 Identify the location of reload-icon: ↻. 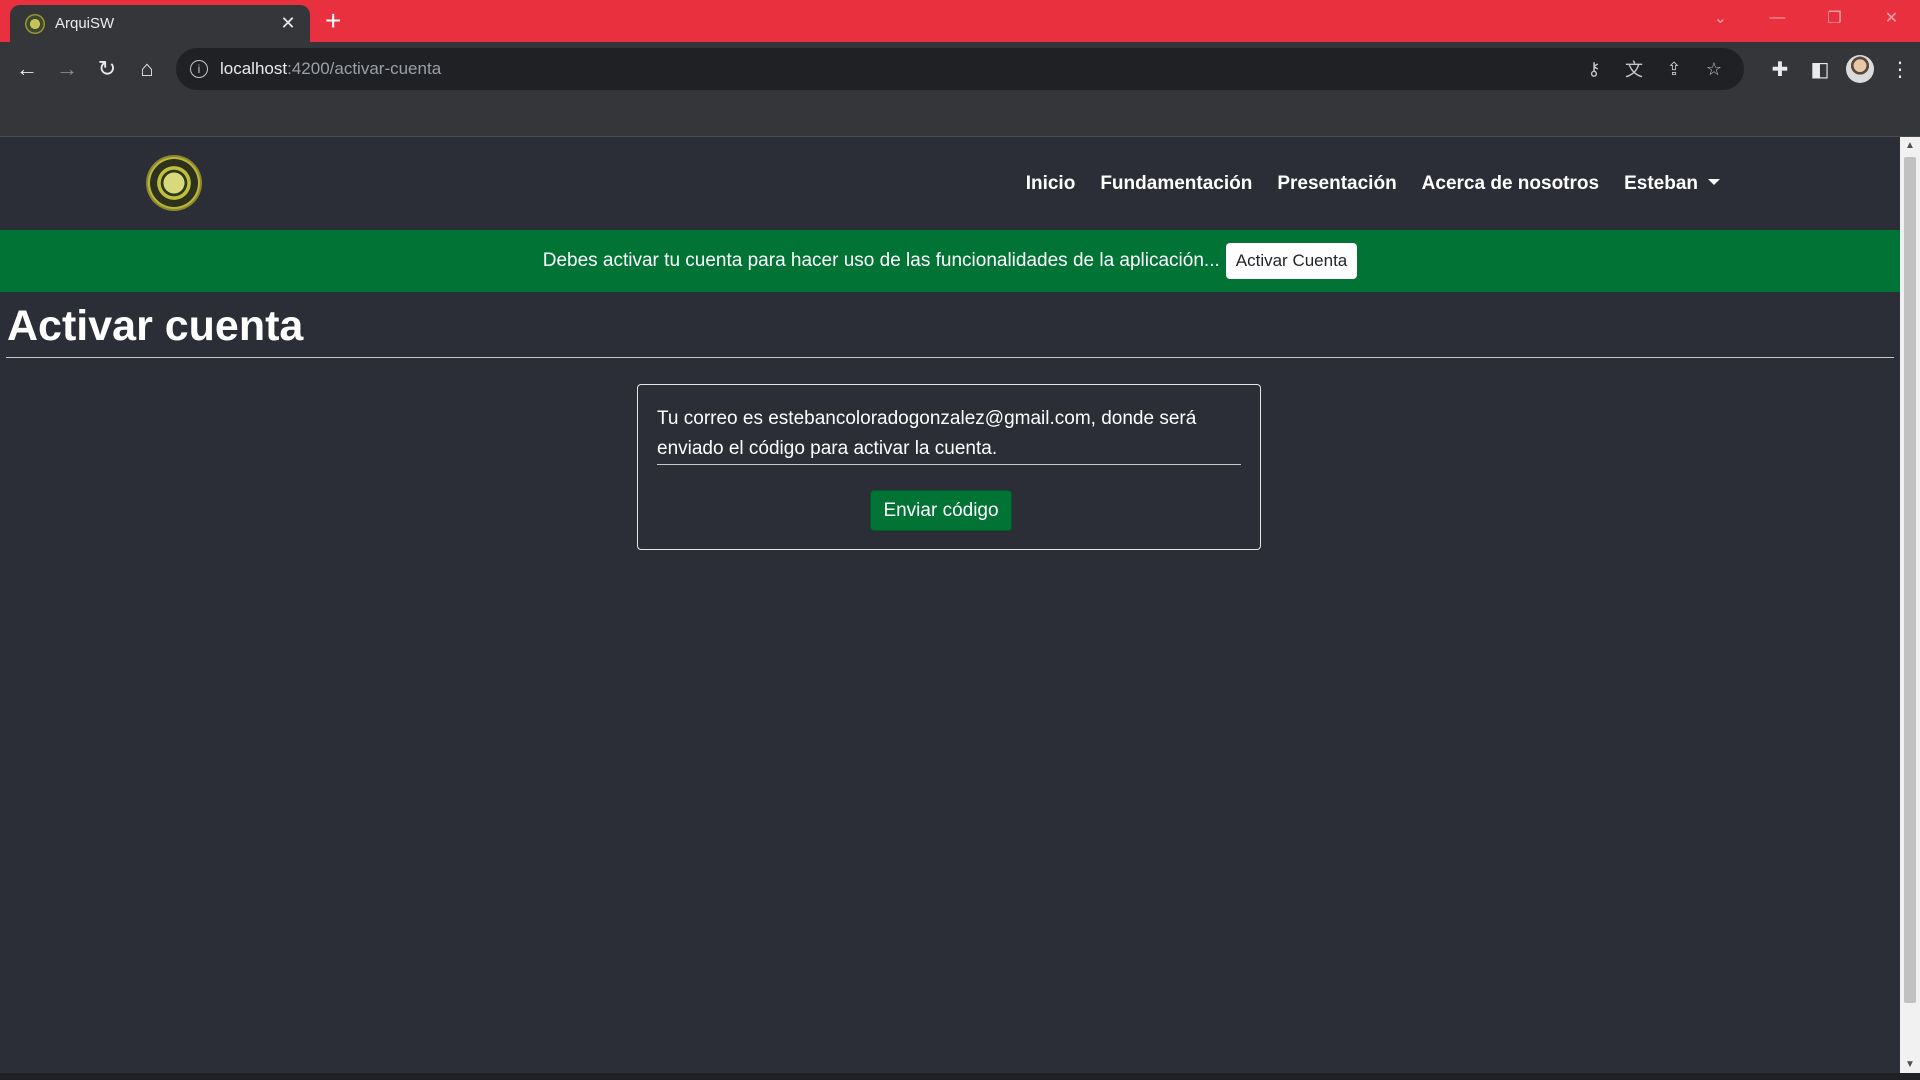
(107, 69).